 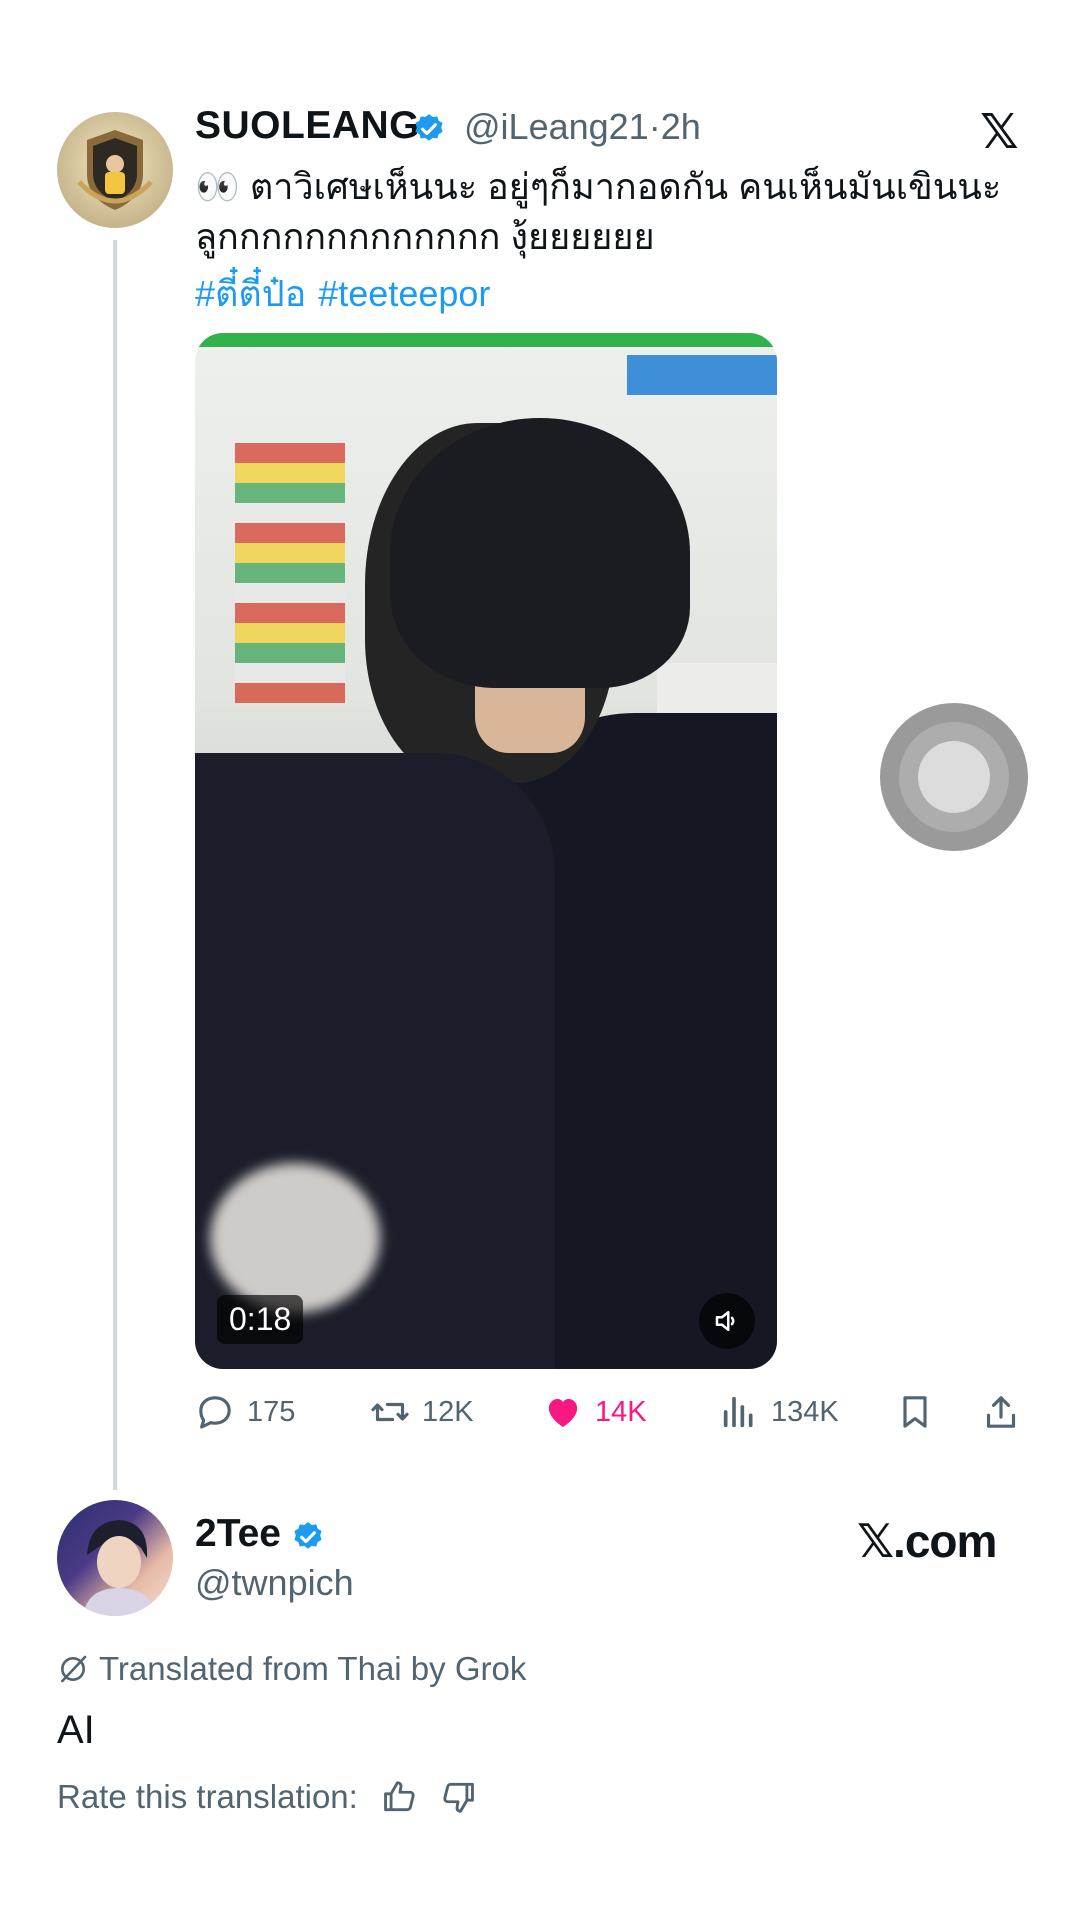 What do you see at coordinates (399, 1797) in the screenshot?
I see `thumbs-up-icon` at bounding box center [399, 1797].